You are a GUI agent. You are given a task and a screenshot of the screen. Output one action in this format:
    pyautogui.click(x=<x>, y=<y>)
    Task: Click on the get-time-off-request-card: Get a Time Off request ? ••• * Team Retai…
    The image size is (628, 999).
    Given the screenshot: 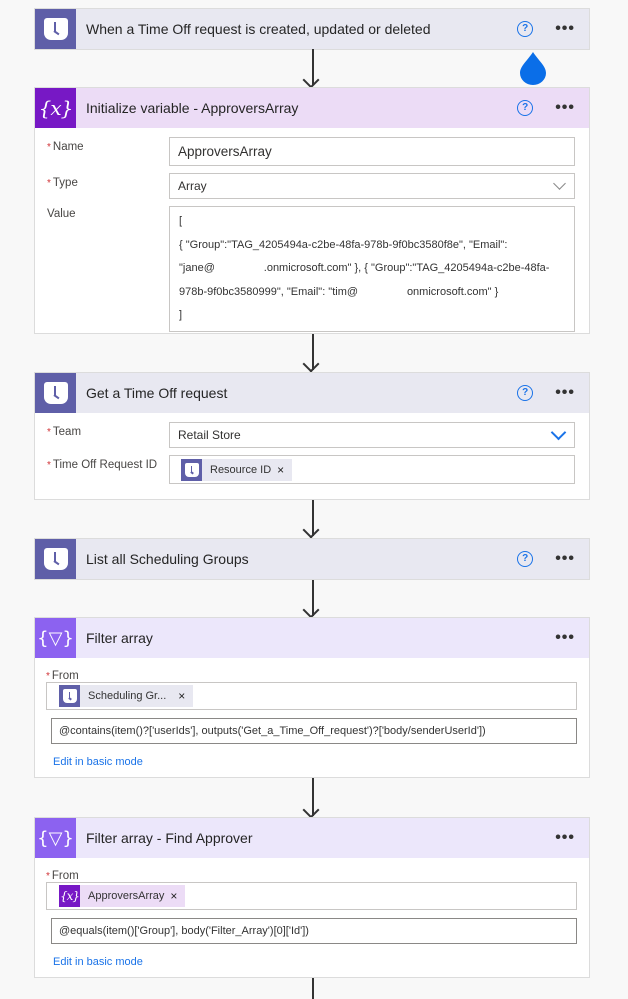 What is the action you would take?
    pyautogui.click(x=312, y=436)
    